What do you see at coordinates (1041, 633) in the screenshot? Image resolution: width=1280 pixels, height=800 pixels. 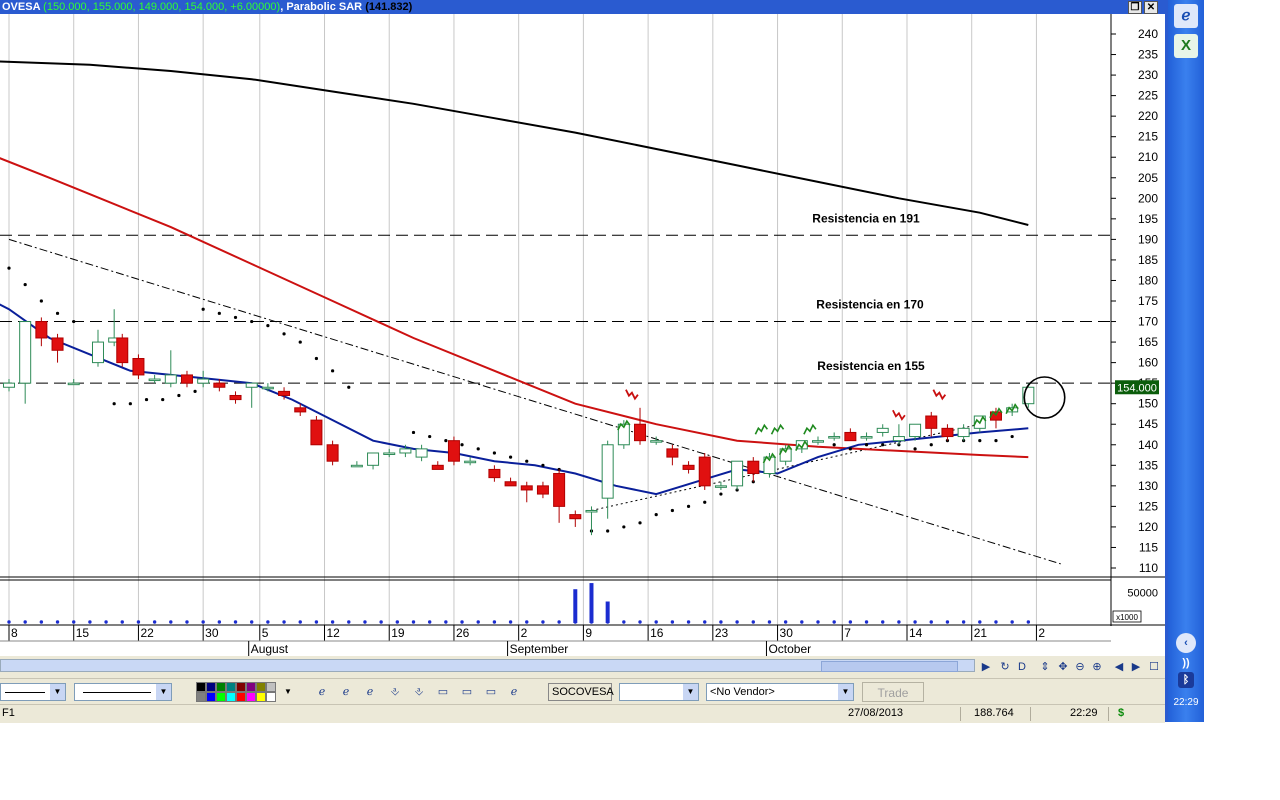 I see `x-tick-label: 2` at bounding box center [1041, 633].